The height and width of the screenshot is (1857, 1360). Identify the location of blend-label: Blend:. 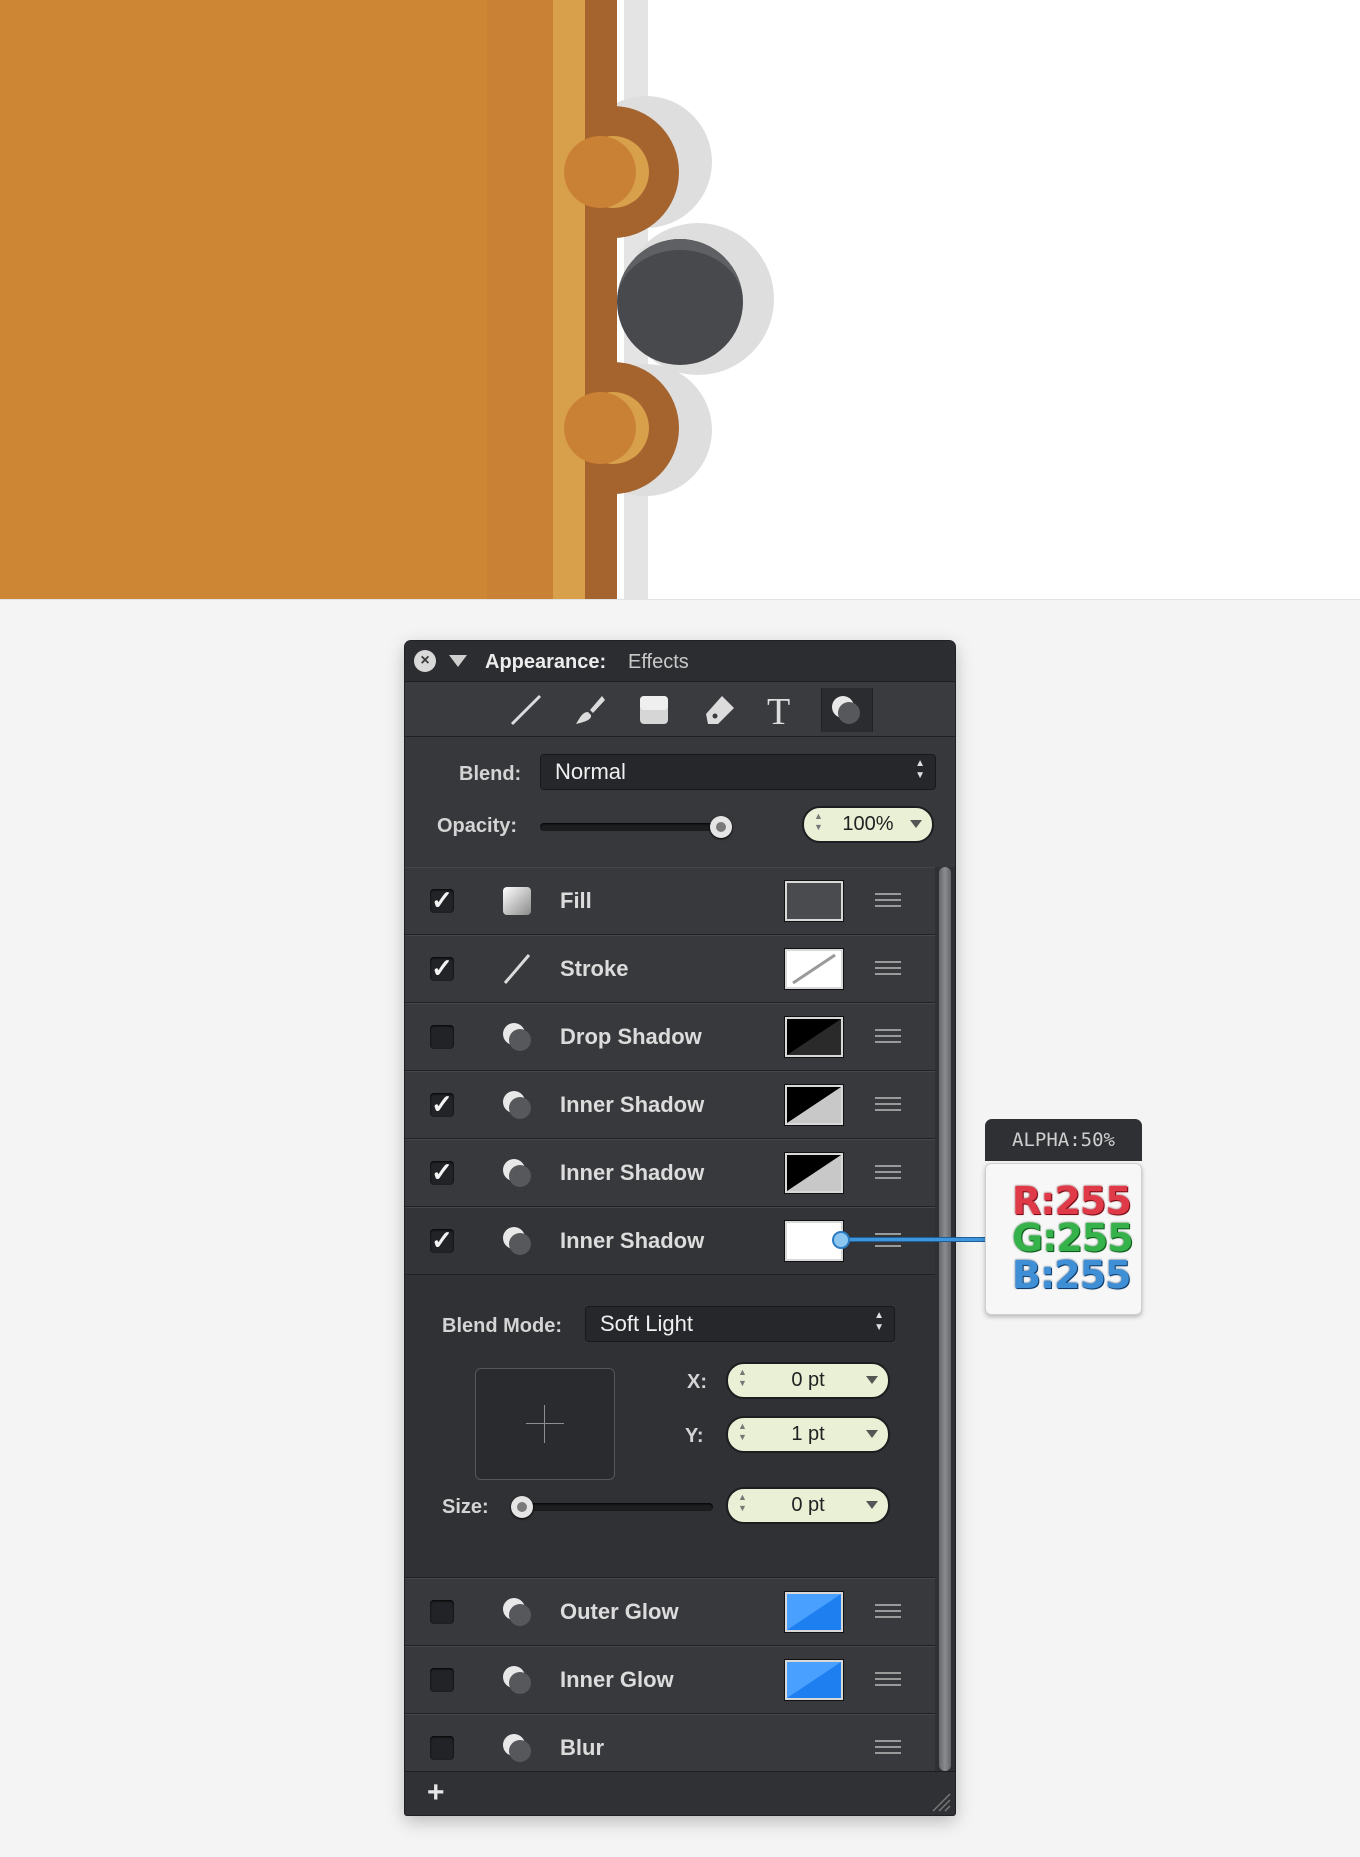
(490, 774).